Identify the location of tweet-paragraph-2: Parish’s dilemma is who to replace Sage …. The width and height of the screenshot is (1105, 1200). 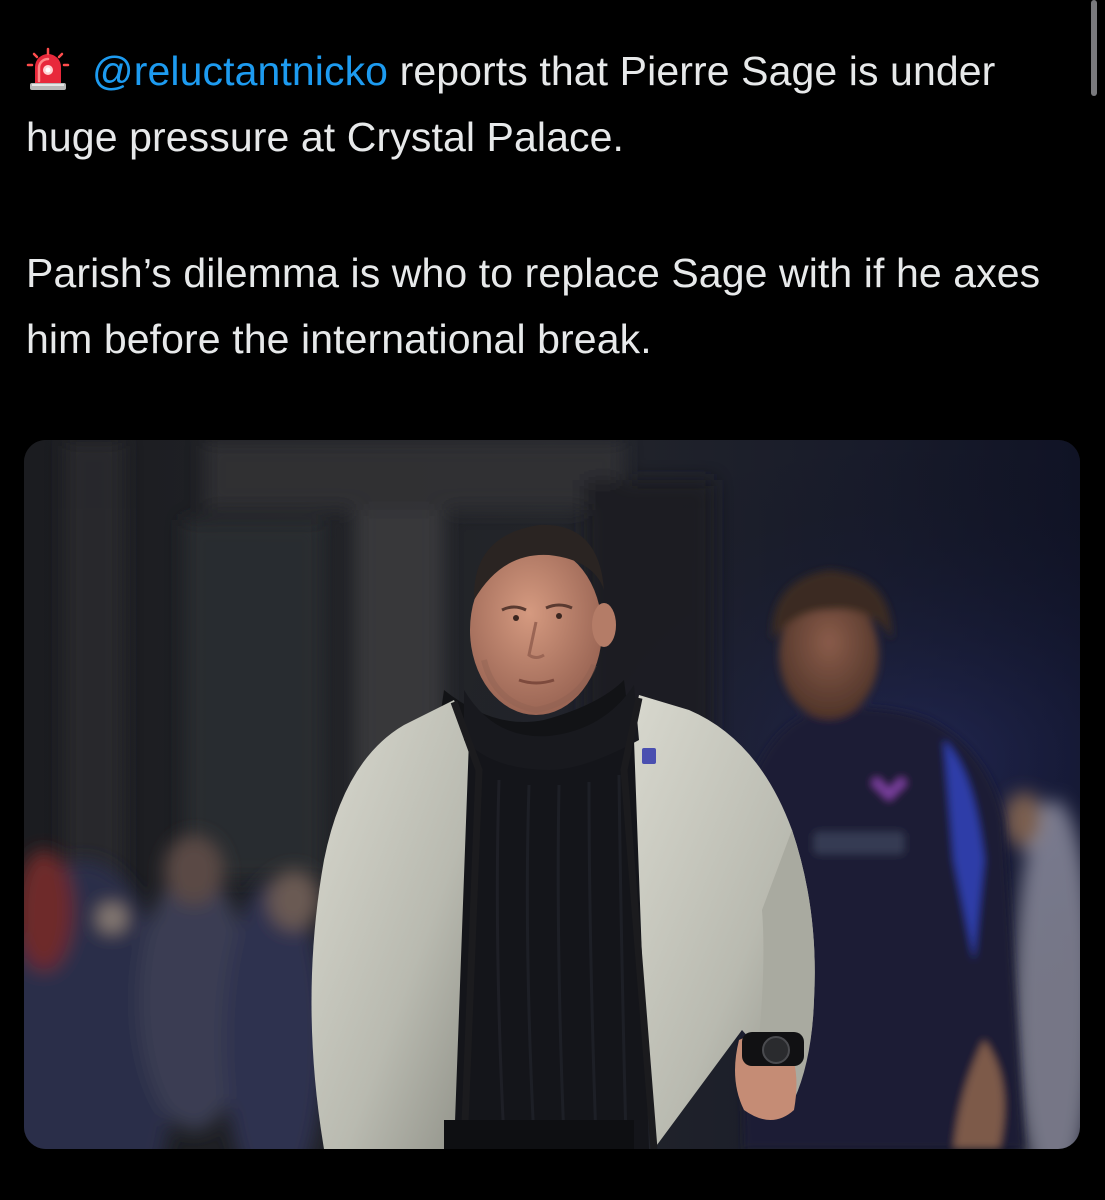
(533, 306).